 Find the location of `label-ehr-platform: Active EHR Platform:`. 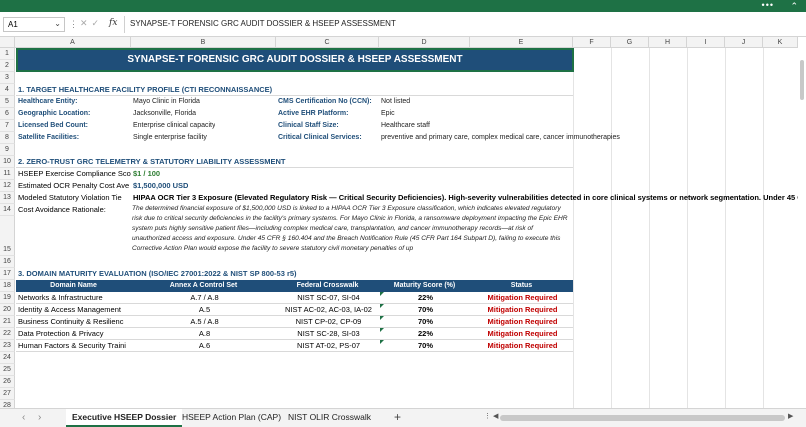

label-ehr-platform: Active EHR Platform: is located at coordinates (312, 114).